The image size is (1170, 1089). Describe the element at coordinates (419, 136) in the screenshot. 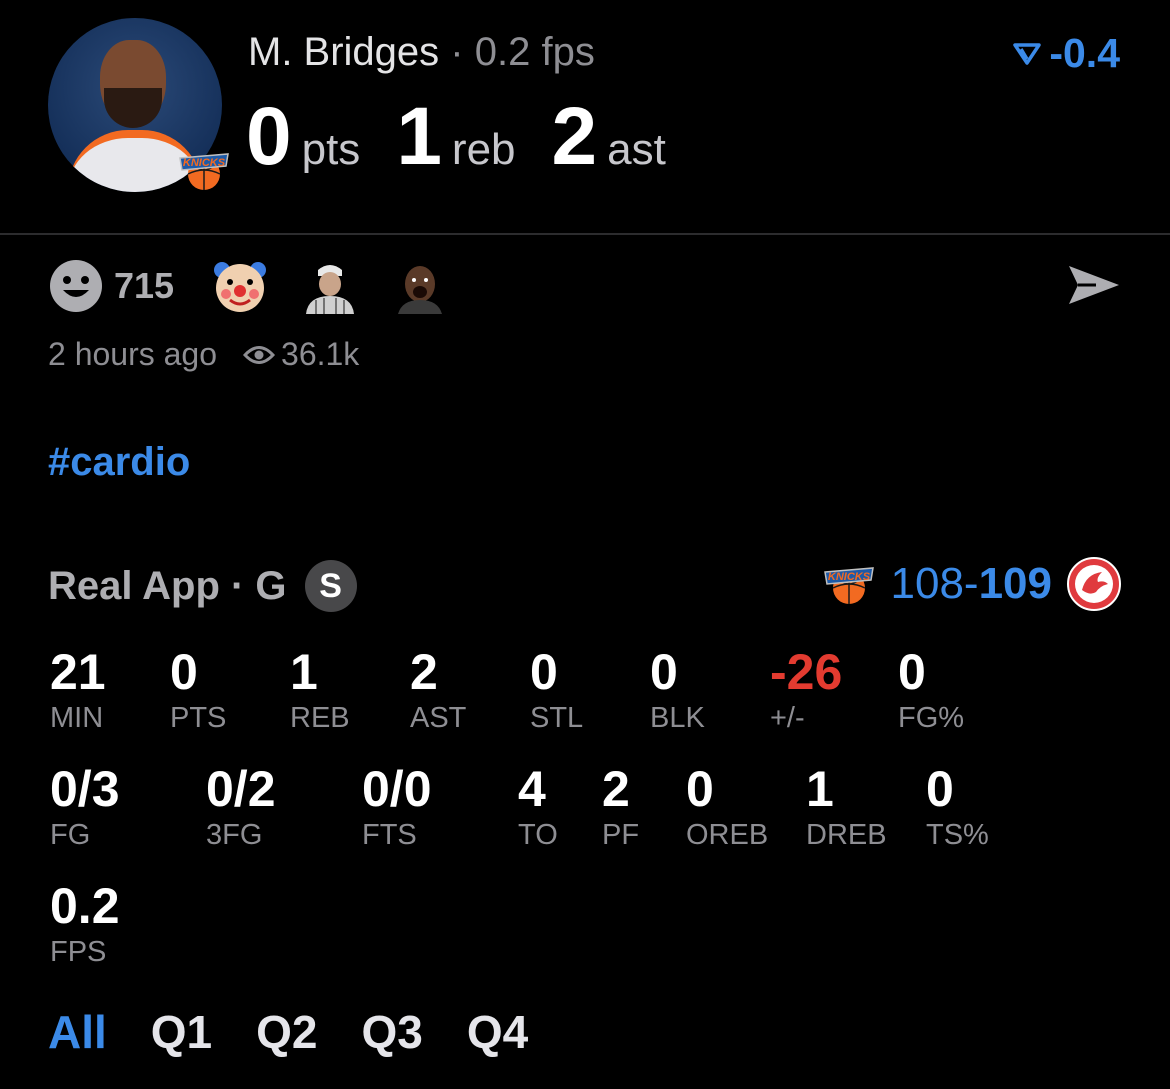

I see `summary-reb-value: 1` at that location.